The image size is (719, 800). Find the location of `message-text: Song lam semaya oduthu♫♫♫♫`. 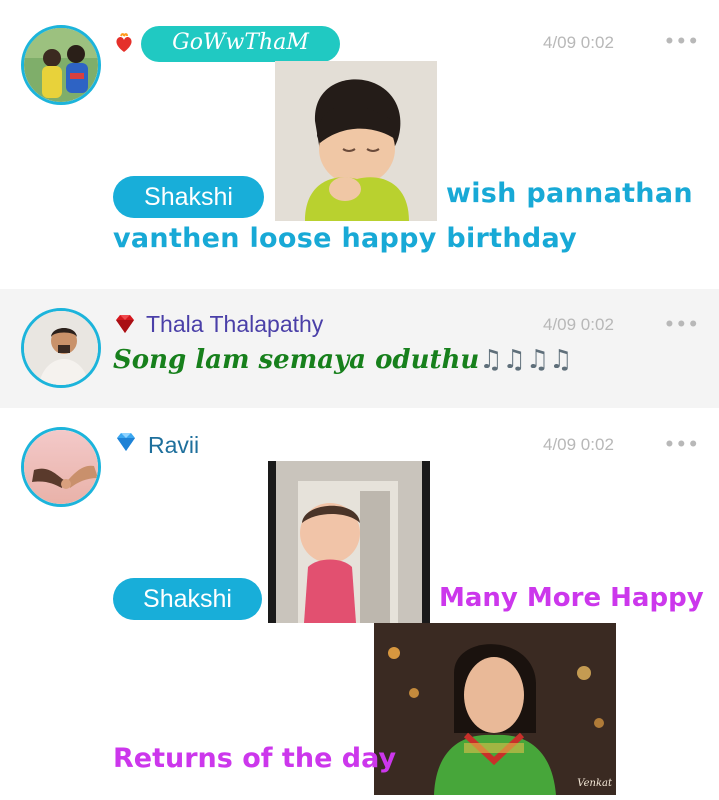

message-text: Song lam semaya oduthu♫♫♫♫ is located at coordinates (343, 360).